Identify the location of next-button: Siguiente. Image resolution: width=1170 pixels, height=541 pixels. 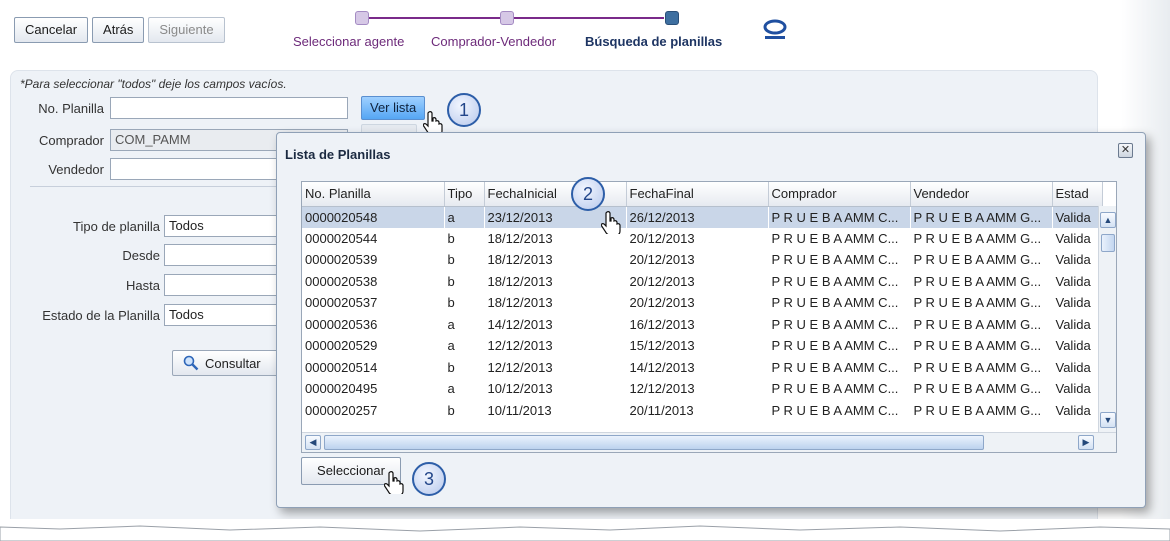
(186, 30).